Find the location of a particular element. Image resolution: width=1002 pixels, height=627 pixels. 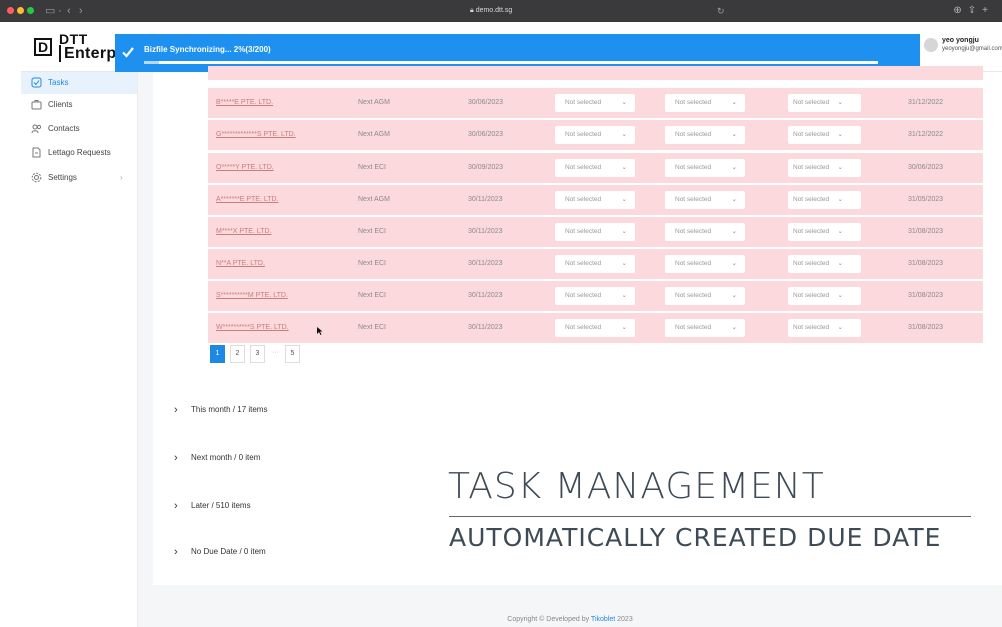

zoom-window-button is located at coordinates (30, 10).